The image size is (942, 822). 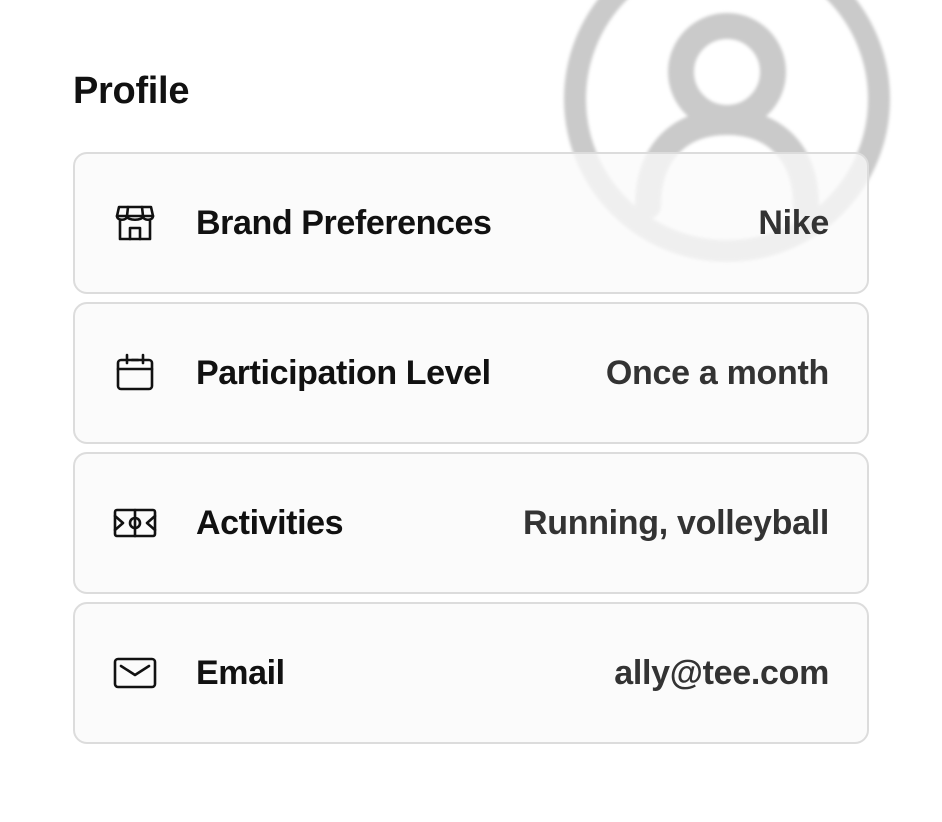 I want to click on brand-preferences-row: Brand Preferences Nike, so click(x=471, y=223).